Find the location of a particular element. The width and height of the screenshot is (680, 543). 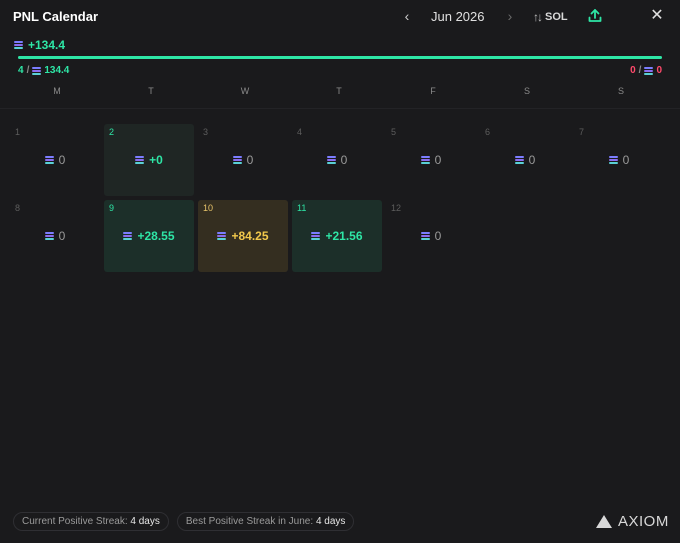

loss-summary: 0 / 0 is located at coordinates (646, 70).